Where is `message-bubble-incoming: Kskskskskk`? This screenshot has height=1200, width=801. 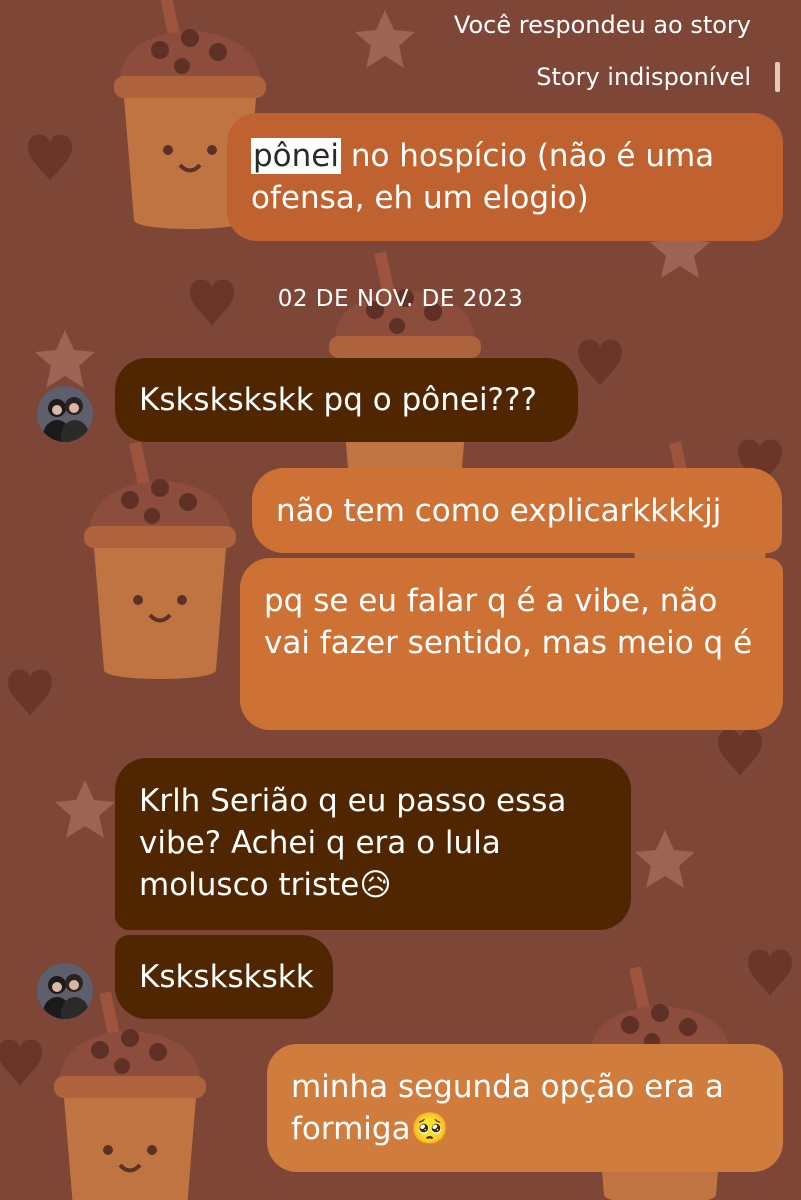
message-bubble-incoming: Kskskskskk is located at coordinates (224, 977).